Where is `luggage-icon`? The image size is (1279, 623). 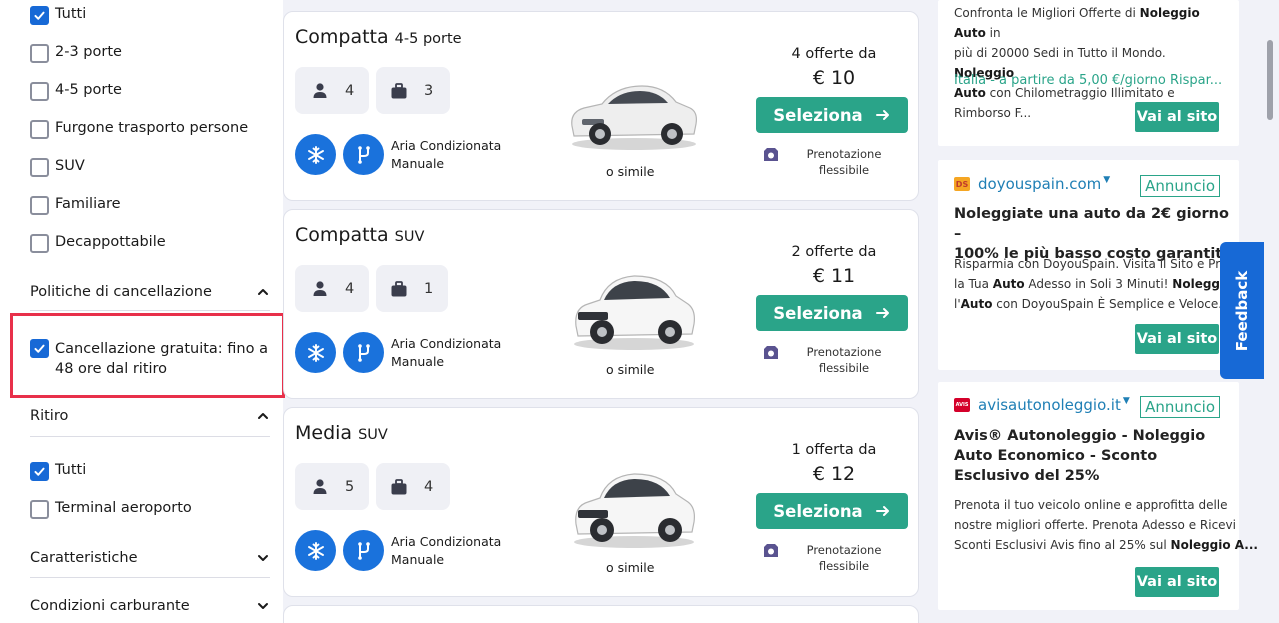
luggage-icon is located at coordinates (399, 288).